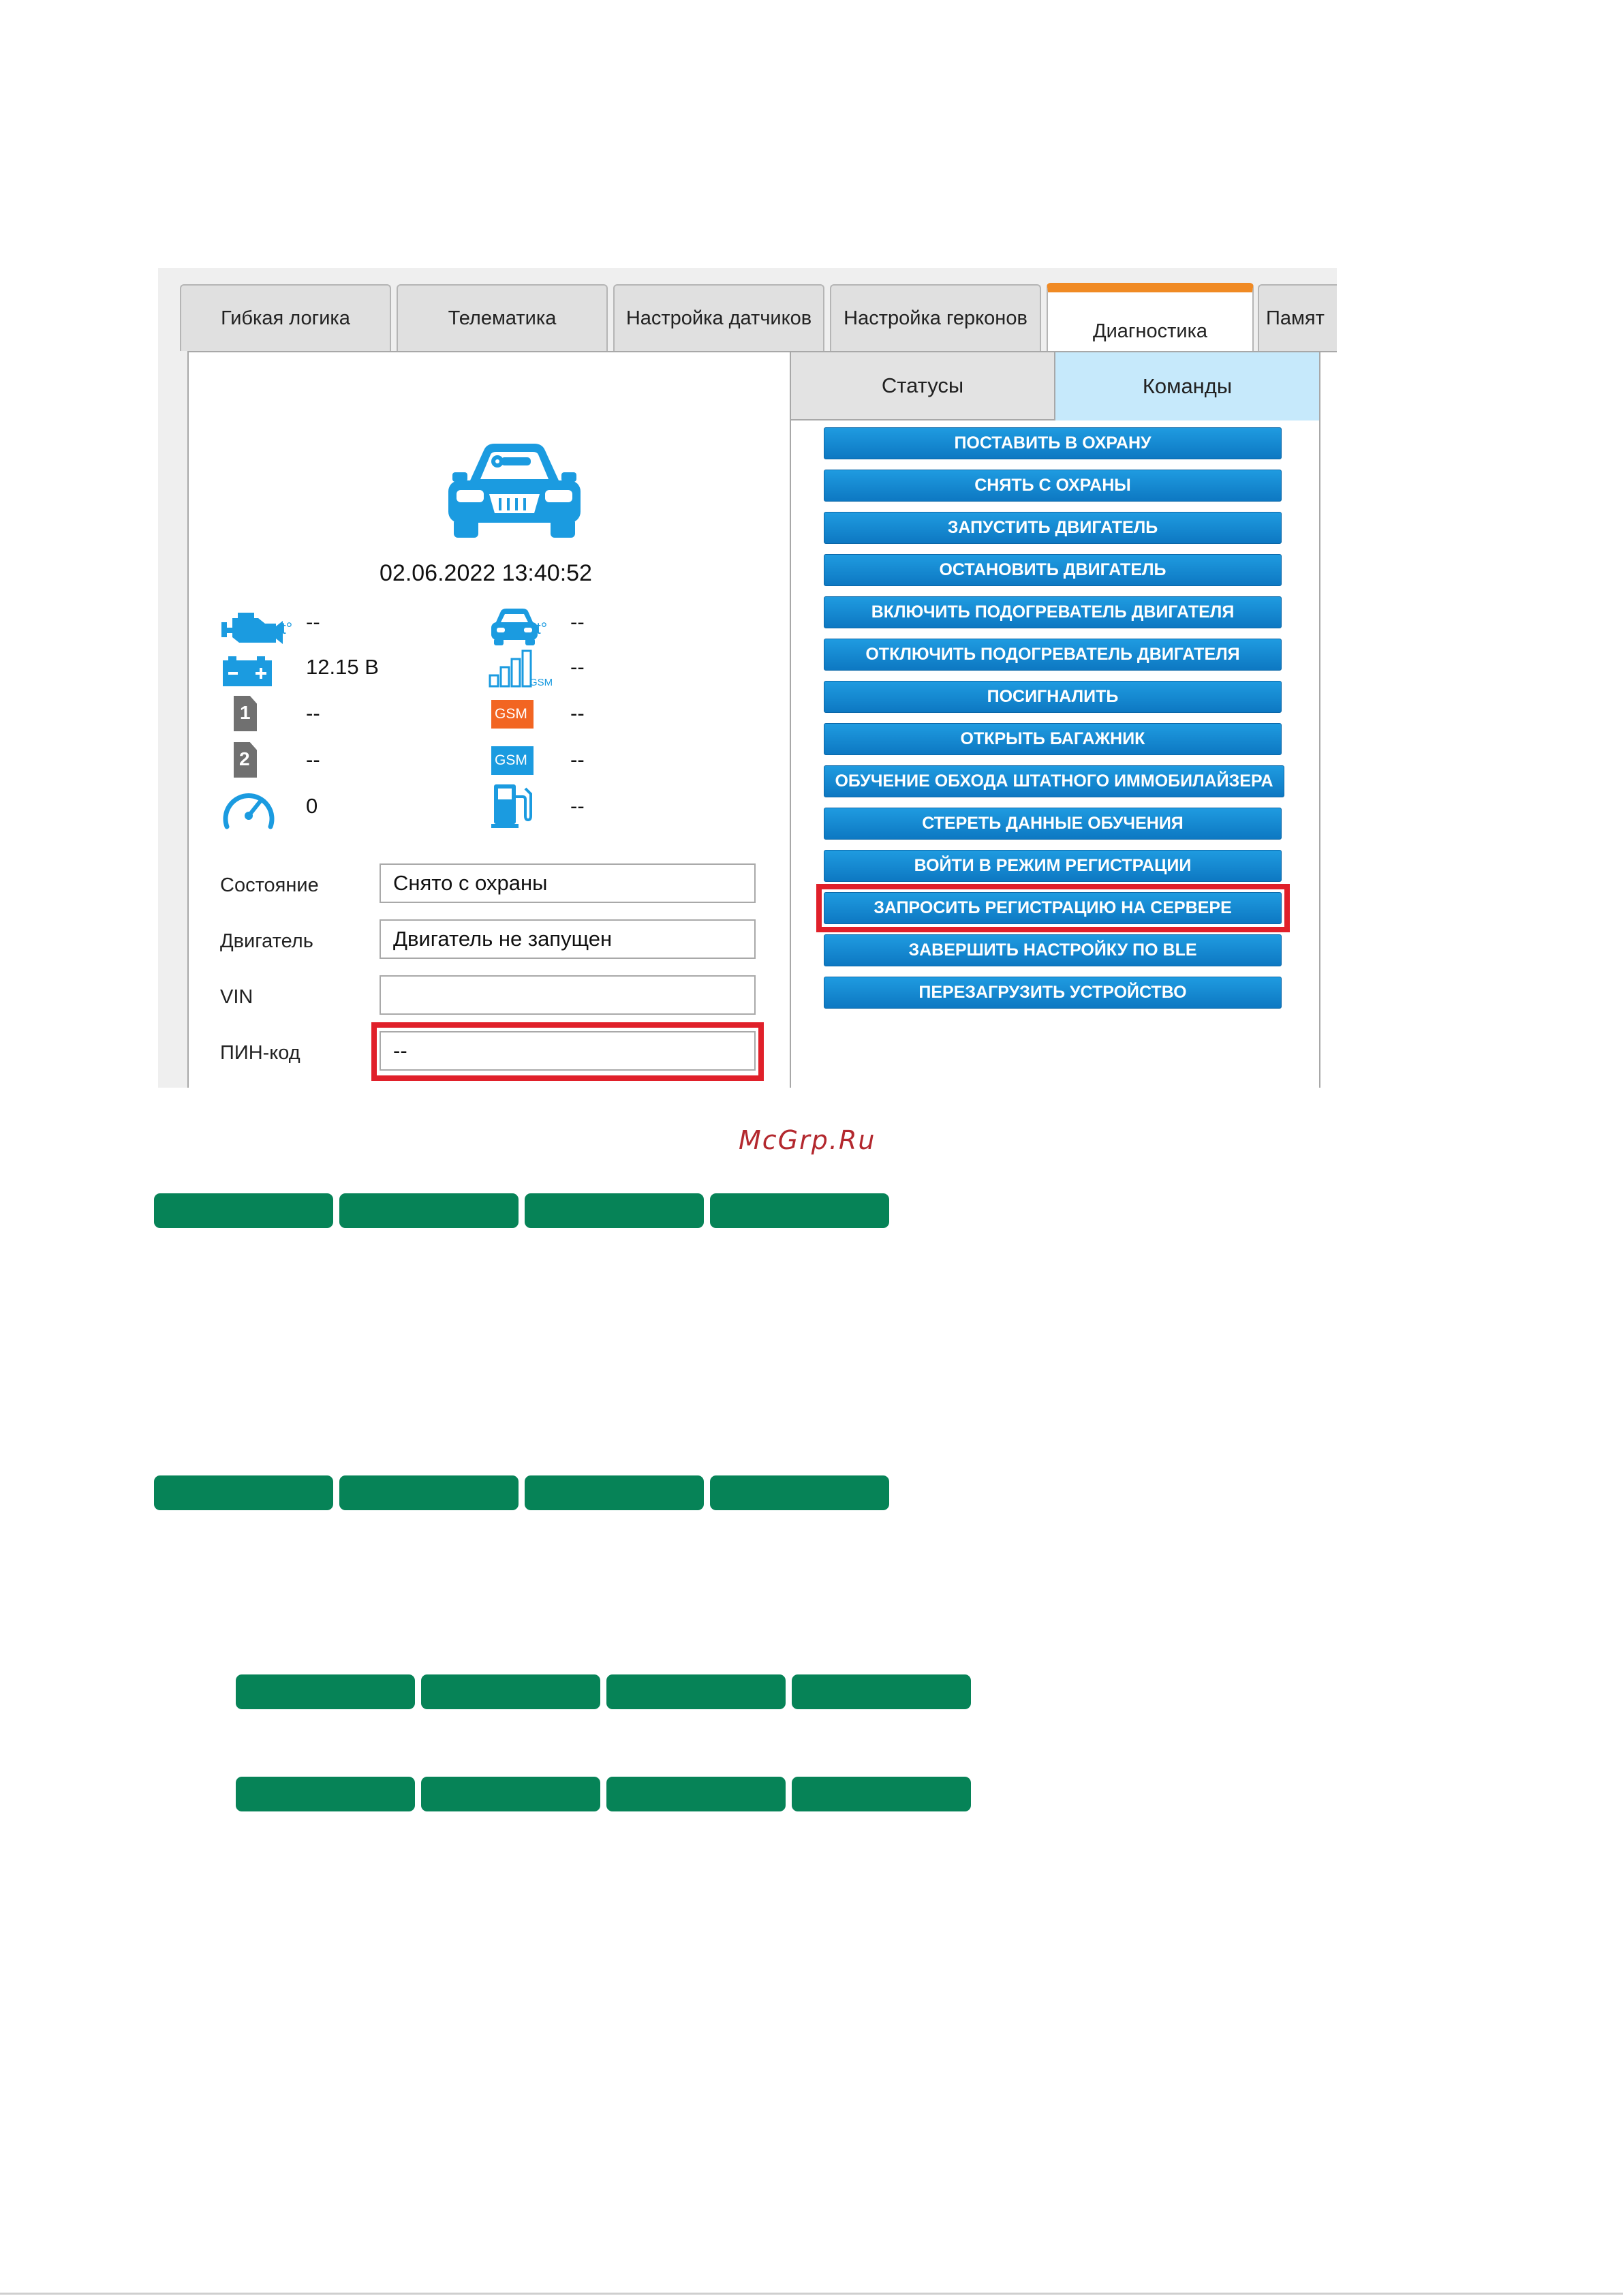 The width and height of the screenshot is (1623, 2296). Describe the element at coordinates (1297, 318) in the screenshot. I see `tab-memory: Памят` at that location.